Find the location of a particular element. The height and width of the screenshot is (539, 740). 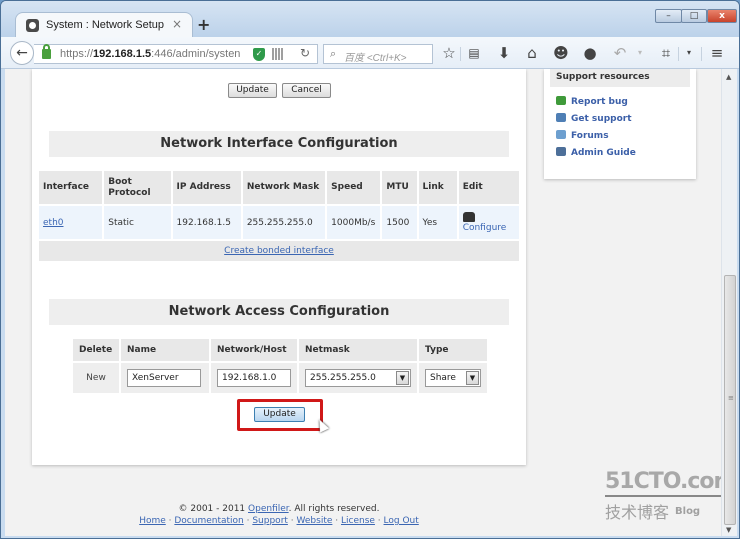

close-button: x is located at coordinates (722, 16).